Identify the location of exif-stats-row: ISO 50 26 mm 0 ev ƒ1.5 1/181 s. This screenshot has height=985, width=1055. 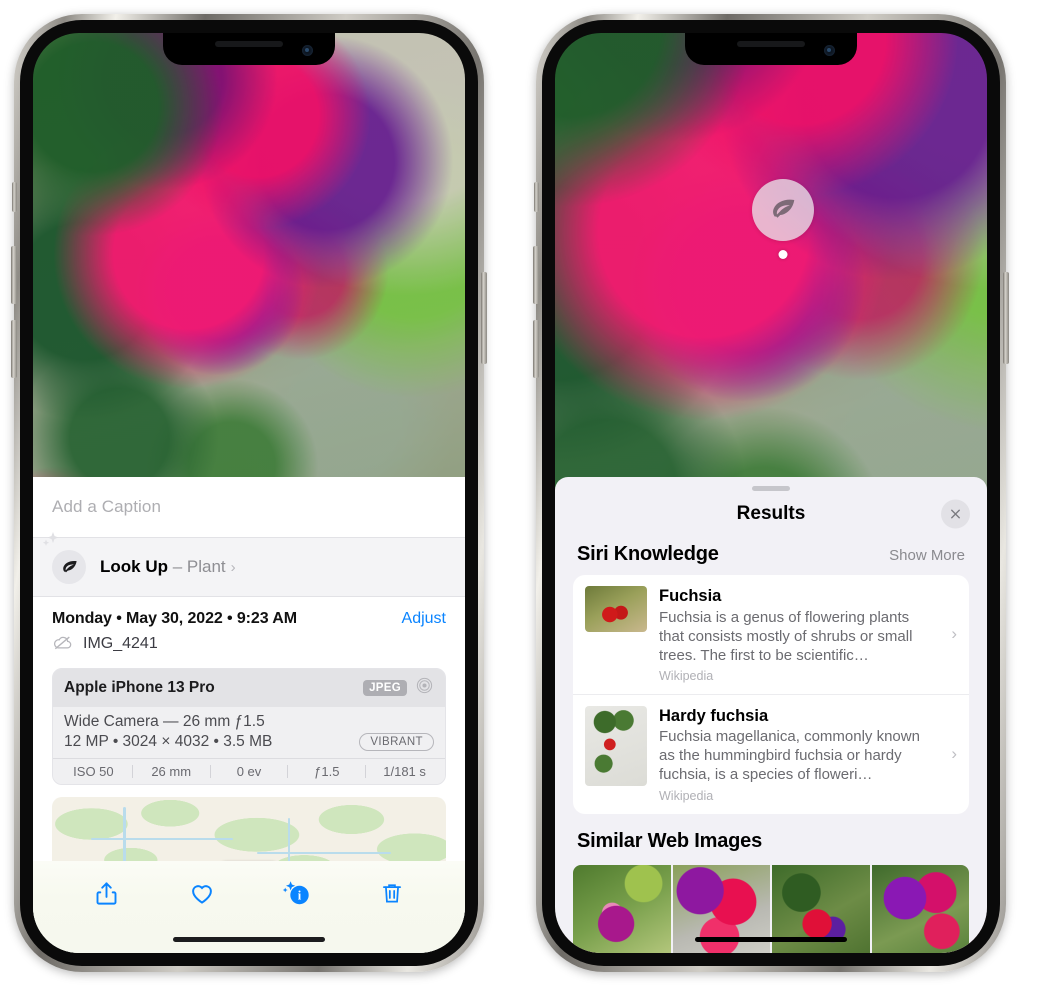
(249, 770).